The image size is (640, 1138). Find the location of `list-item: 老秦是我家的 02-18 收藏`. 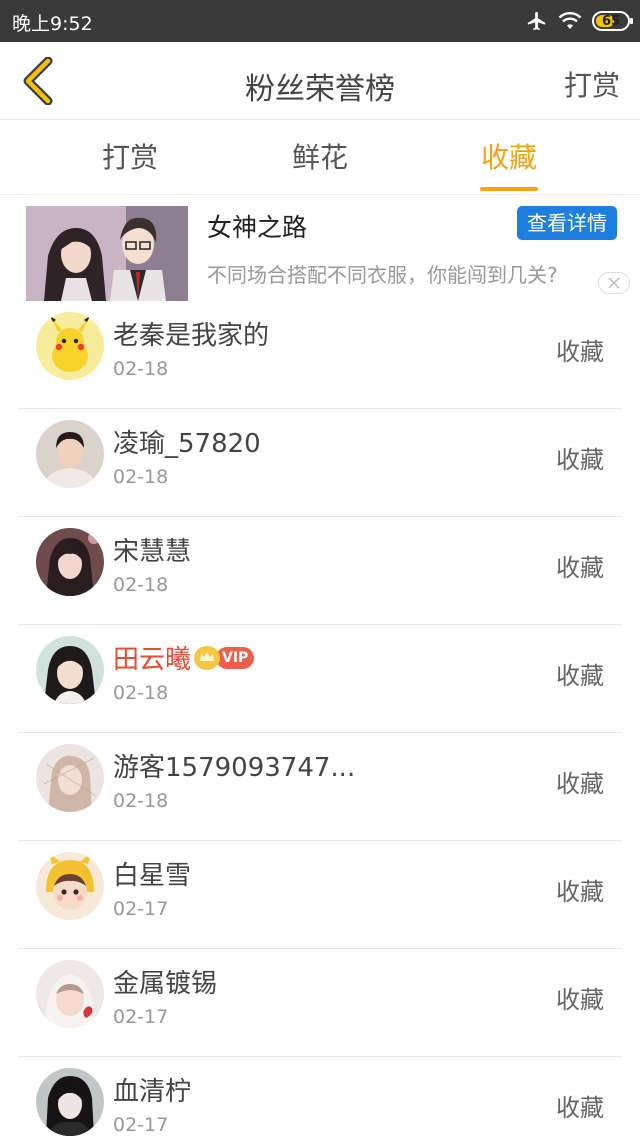

list-item: 老秦是我家的 02-18 收藏 is located at coordinates (320, 355).